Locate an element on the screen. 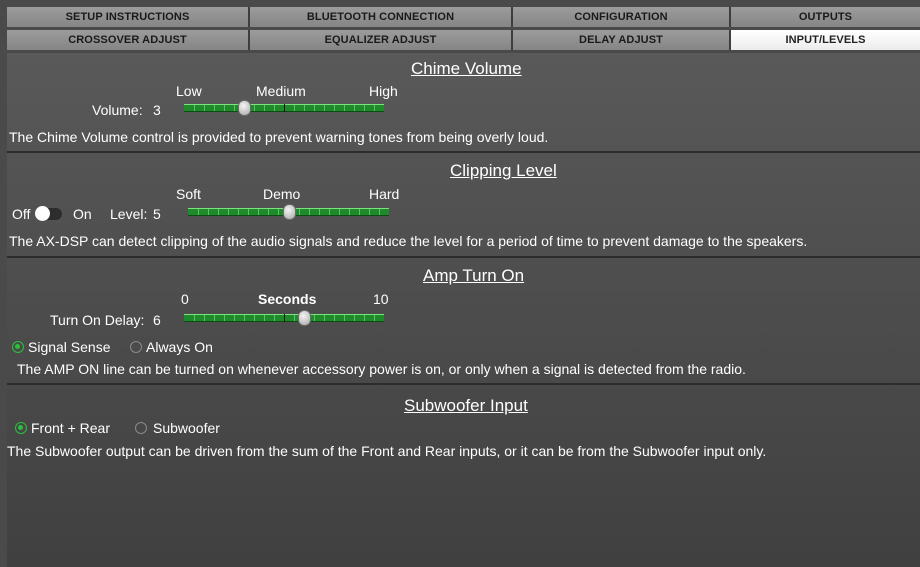  clipping-scale-high: Hard is located at coordinates (384, 194).